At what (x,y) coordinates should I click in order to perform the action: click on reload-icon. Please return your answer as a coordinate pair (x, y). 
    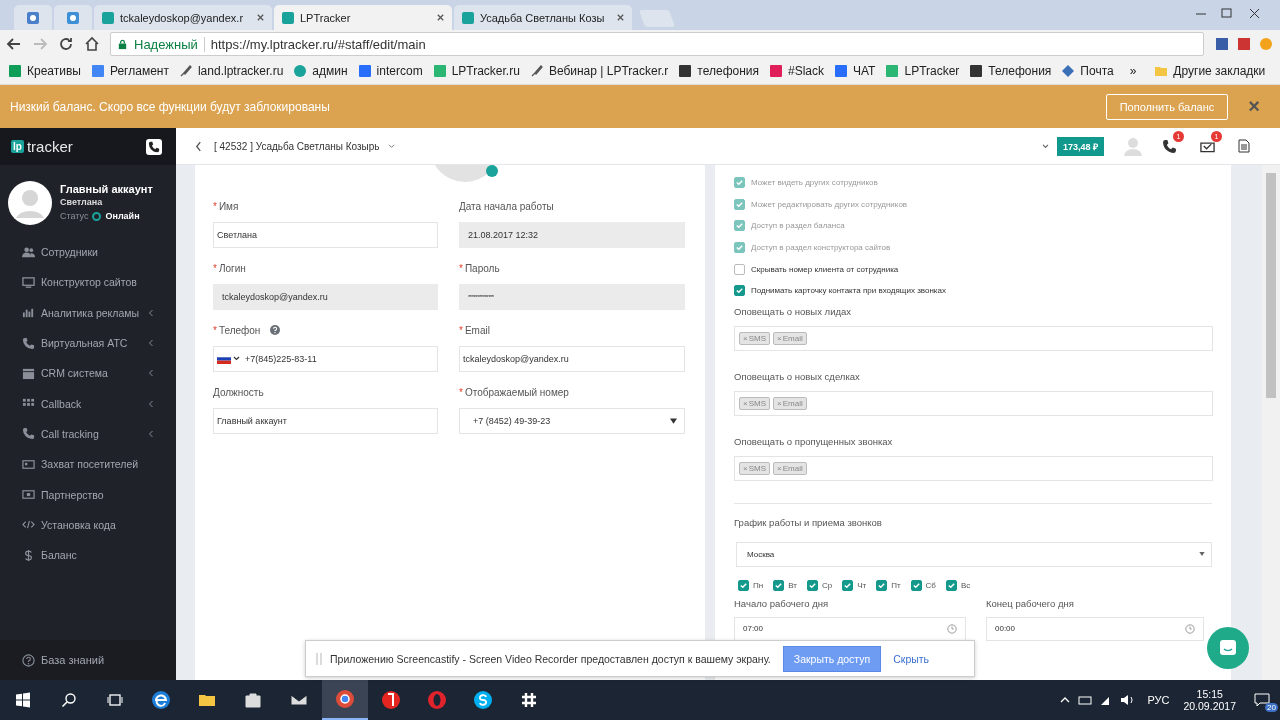
    Looking at the image, I should click on (66, 44).